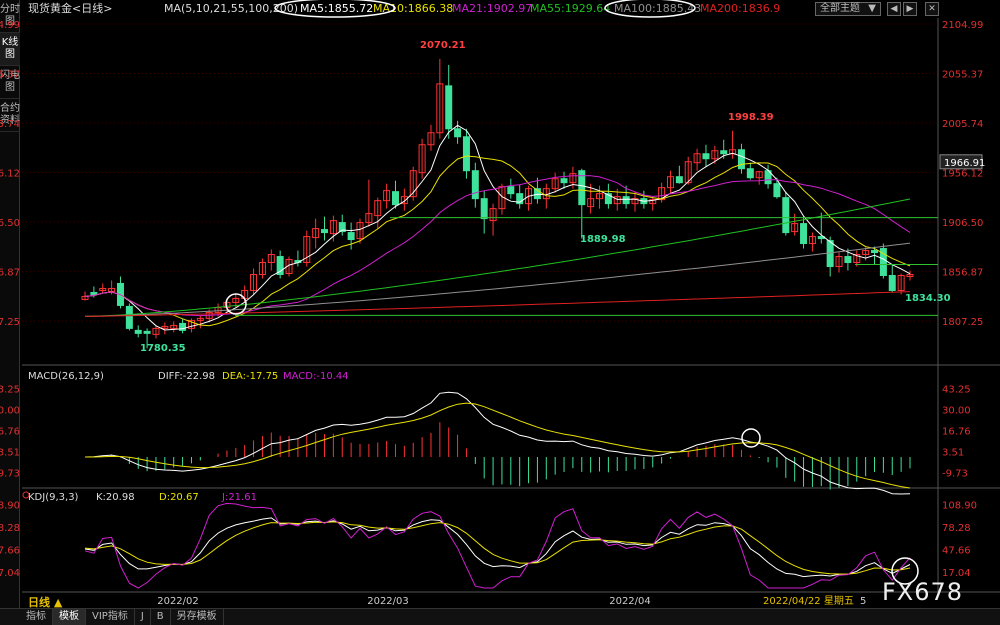 The width and height of the screenshot is (1000, 625). Describe the element at coordinates (388, 601) in the screenshot. I see `x-axis-label: 2022/03` at that location.